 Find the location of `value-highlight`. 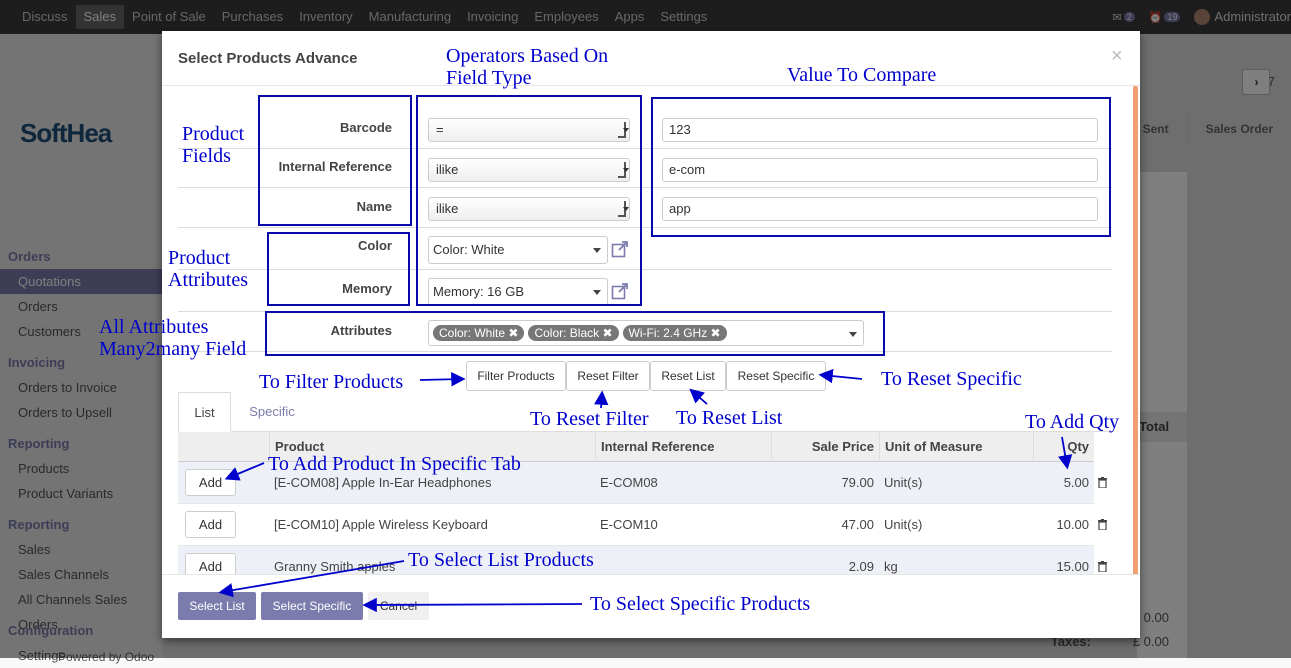

value-highlight is located at coordinates (881, 167).